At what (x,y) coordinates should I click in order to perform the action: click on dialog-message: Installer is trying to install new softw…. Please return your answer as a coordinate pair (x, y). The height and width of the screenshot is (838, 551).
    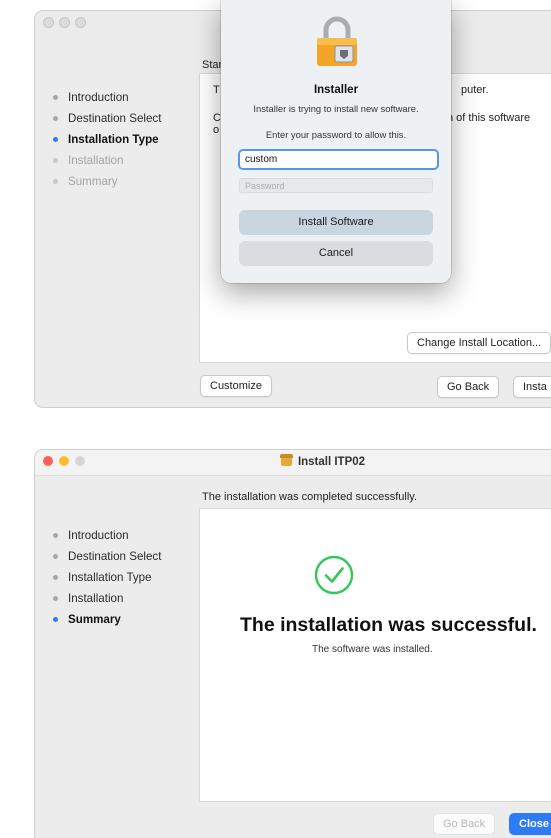
    Looking at the image, I should click on (336, 108).